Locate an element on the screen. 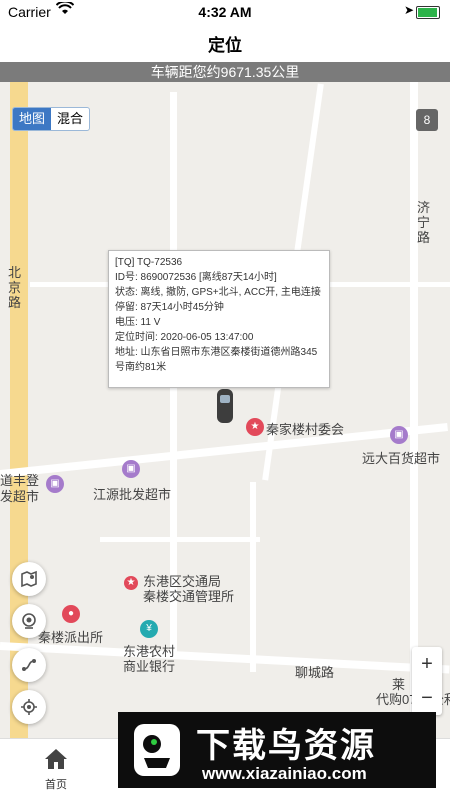  road-label-beijing: 北京路 is located at coordinates (15, 287).